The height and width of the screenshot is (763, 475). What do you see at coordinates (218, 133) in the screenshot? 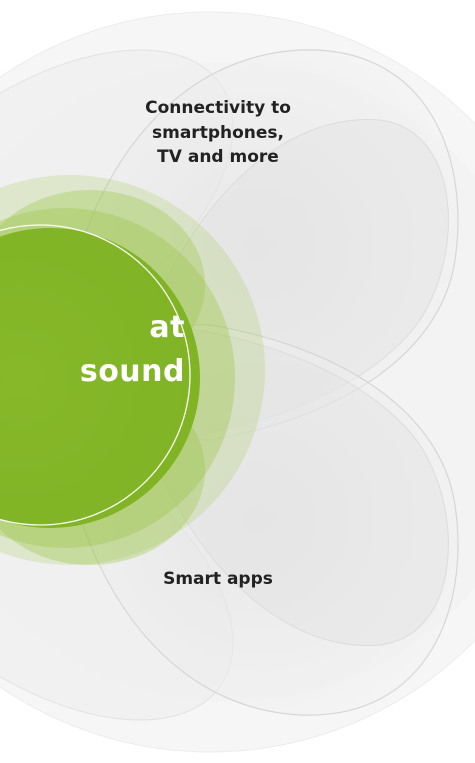
I see `petal-label-connectivity: Connectivity to smartphones, TV and more` at bounding box center [218, 133].